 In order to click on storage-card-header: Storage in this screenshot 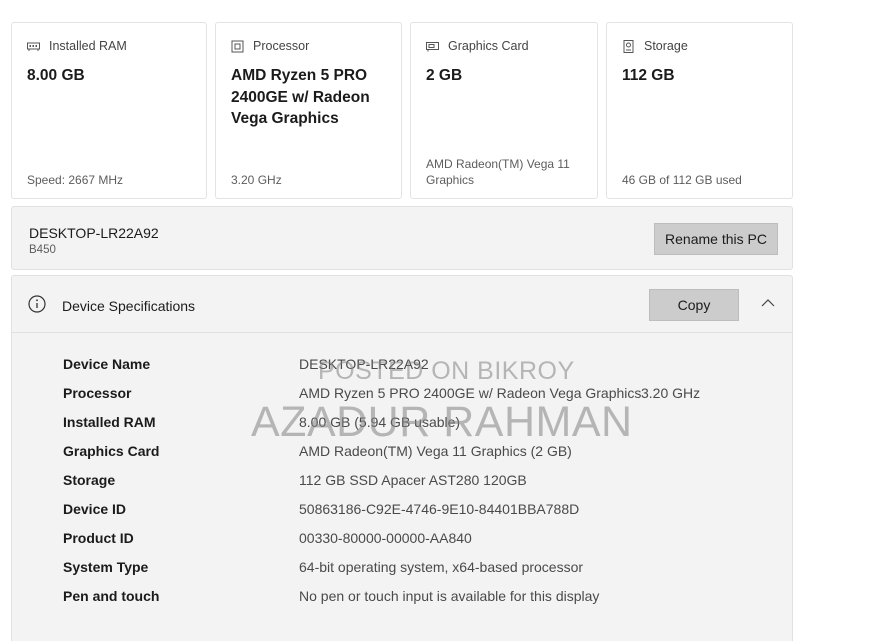, I will do `click(701, 46)`.